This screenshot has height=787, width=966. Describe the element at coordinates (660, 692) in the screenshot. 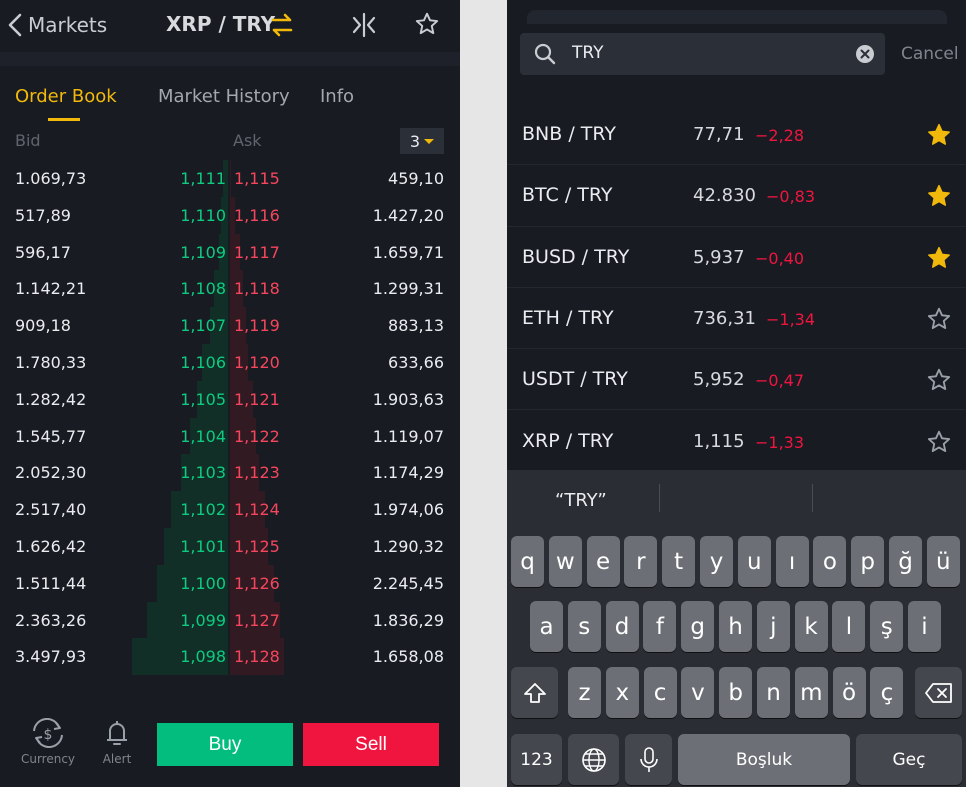

I see `key-c: c` at that location.